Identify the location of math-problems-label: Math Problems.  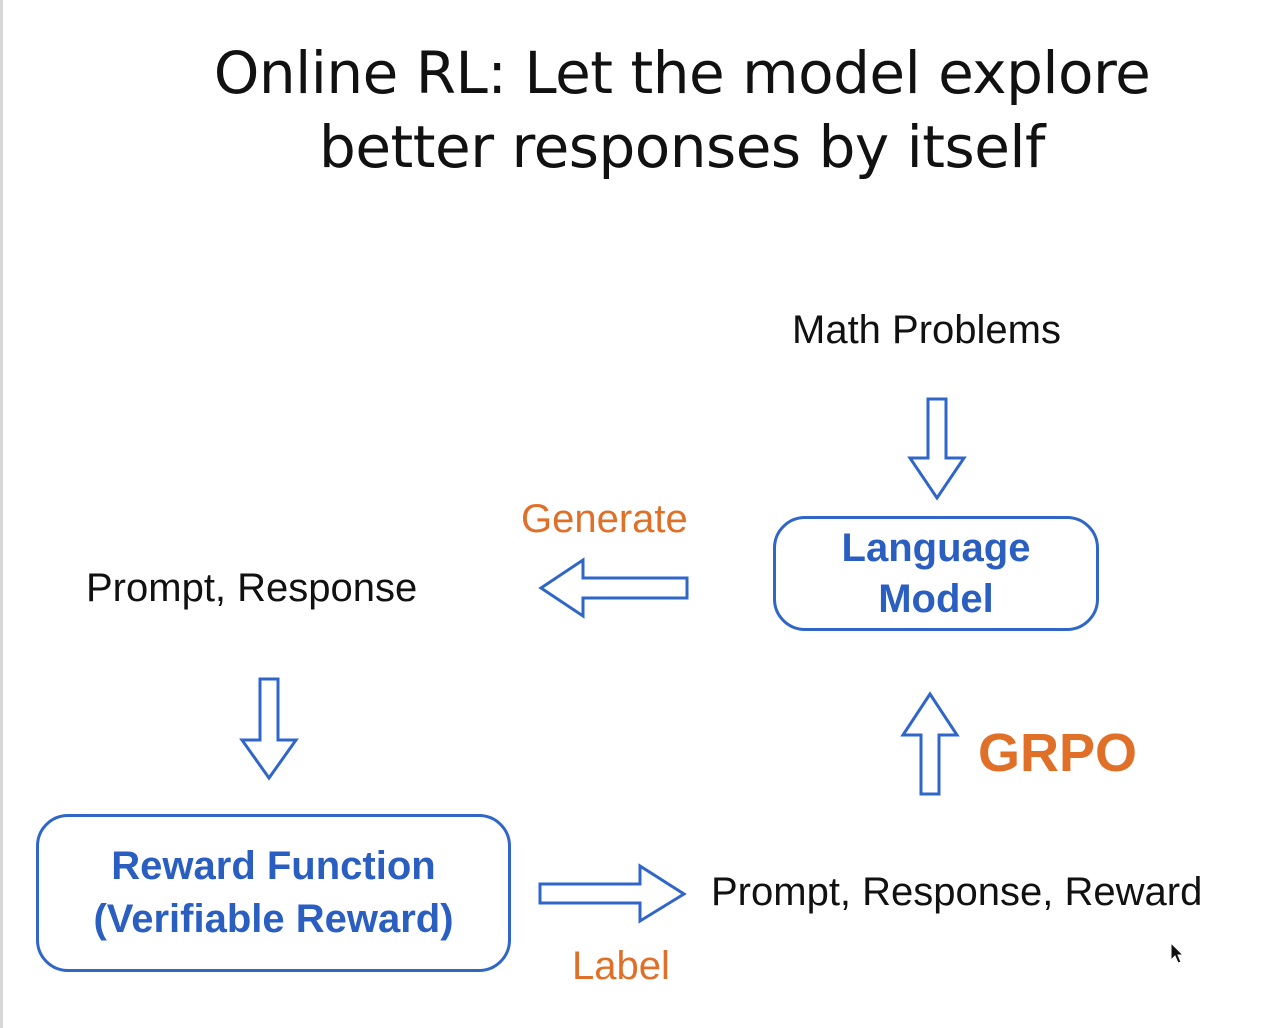
(926, 330).